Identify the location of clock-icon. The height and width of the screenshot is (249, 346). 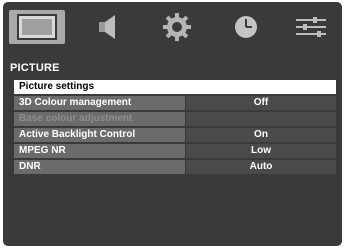
(246, 27).